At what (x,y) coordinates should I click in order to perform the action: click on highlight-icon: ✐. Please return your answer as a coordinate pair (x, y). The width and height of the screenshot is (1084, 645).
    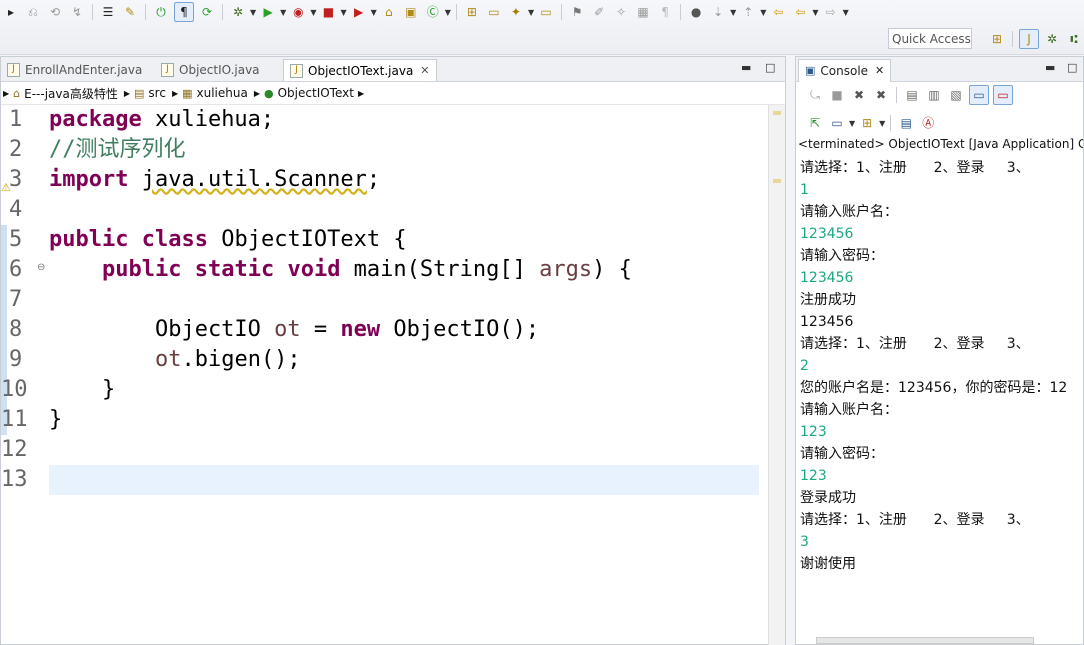
    Looking at the image, I should click on (599, 12).